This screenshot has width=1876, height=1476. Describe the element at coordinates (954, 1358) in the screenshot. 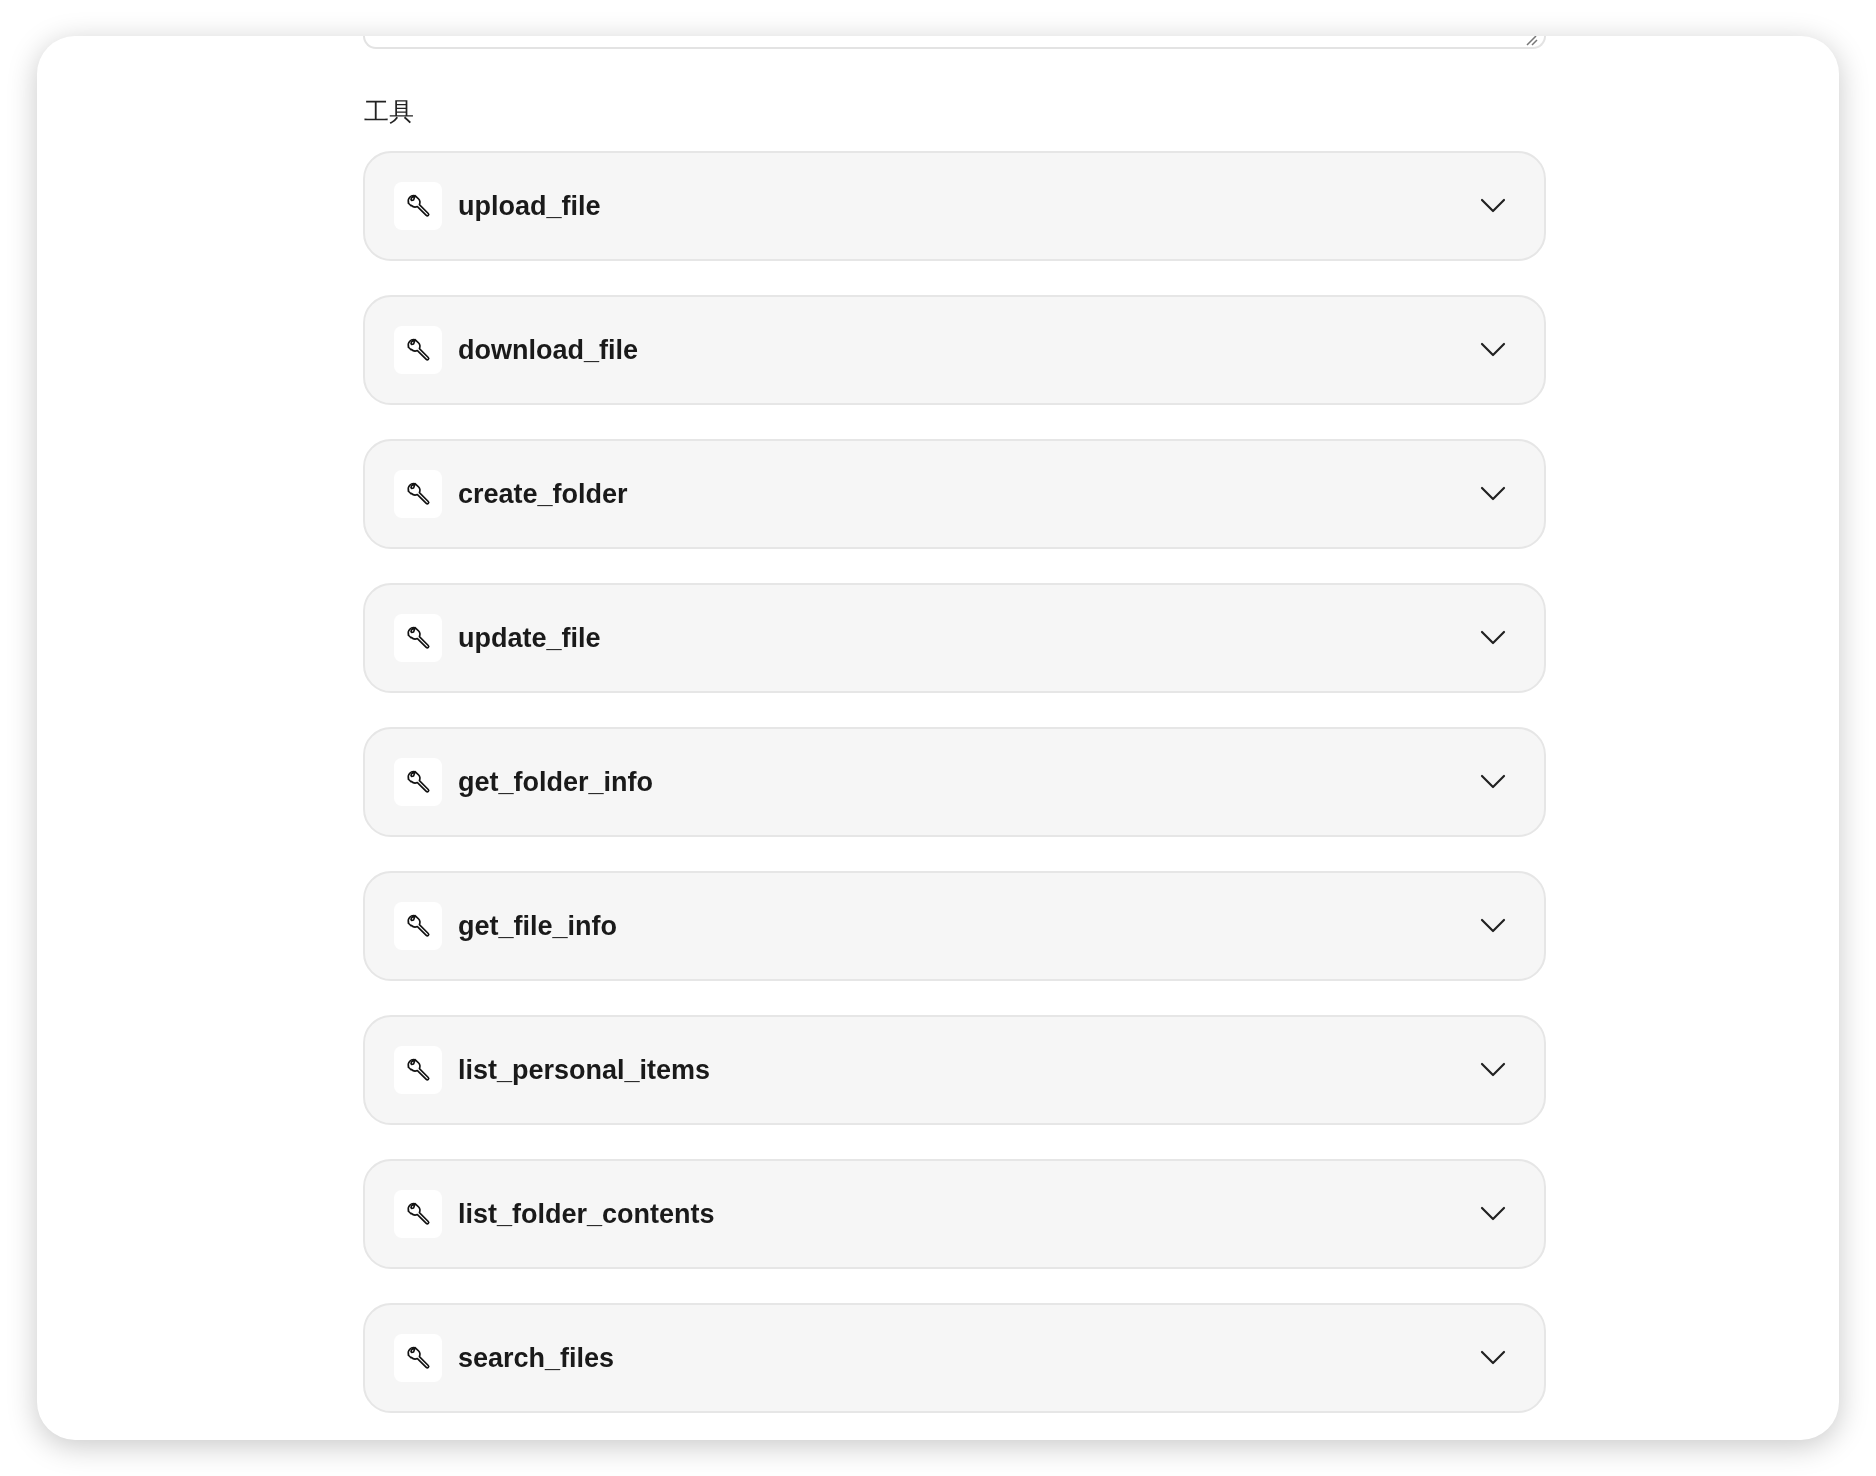

I see `tool-row: search_files` at that location.